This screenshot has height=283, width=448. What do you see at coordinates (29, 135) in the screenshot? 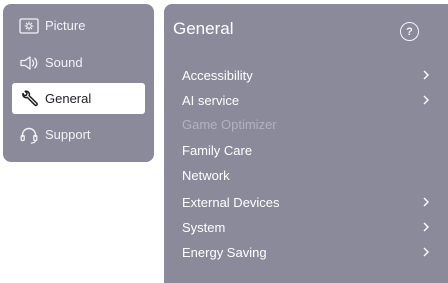
I see `headset-icon` at bounding box center [29, 135].